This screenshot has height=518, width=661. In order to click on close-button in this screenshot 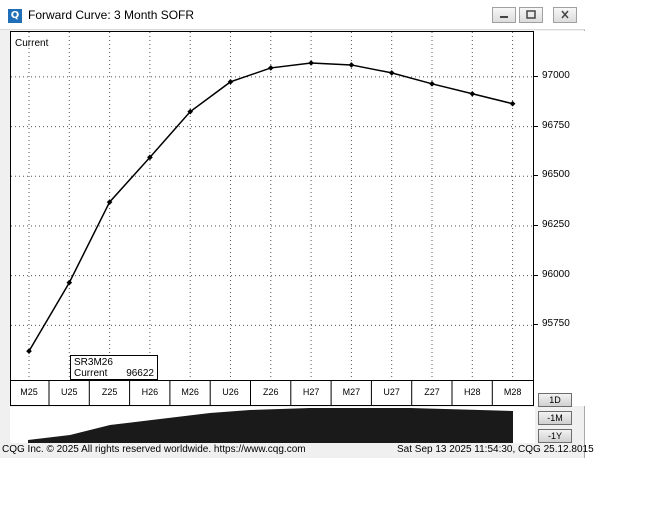, I will do `click(565, 15)`.